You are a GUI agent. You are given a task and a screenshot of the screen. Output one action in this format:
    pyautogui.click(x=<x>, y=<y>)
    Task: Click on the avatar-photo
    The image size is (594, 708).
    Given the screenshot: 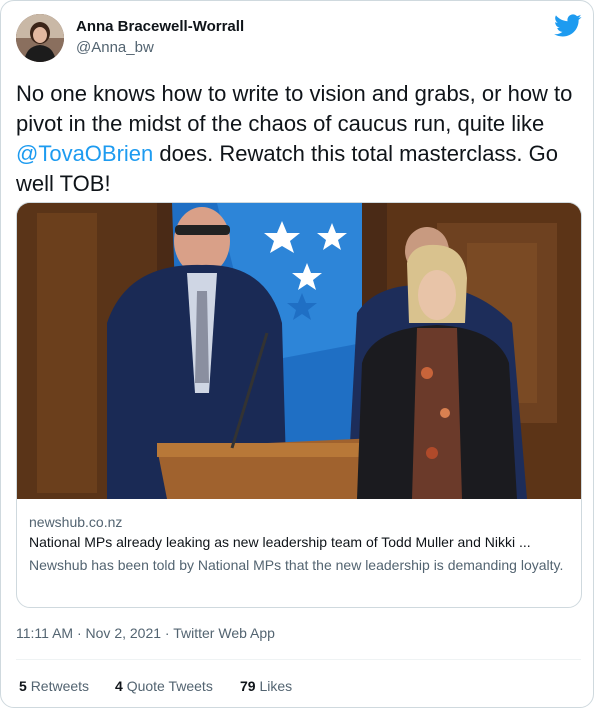 What is the action you would take?
    pyautogui.click(x=40, y=38)
    